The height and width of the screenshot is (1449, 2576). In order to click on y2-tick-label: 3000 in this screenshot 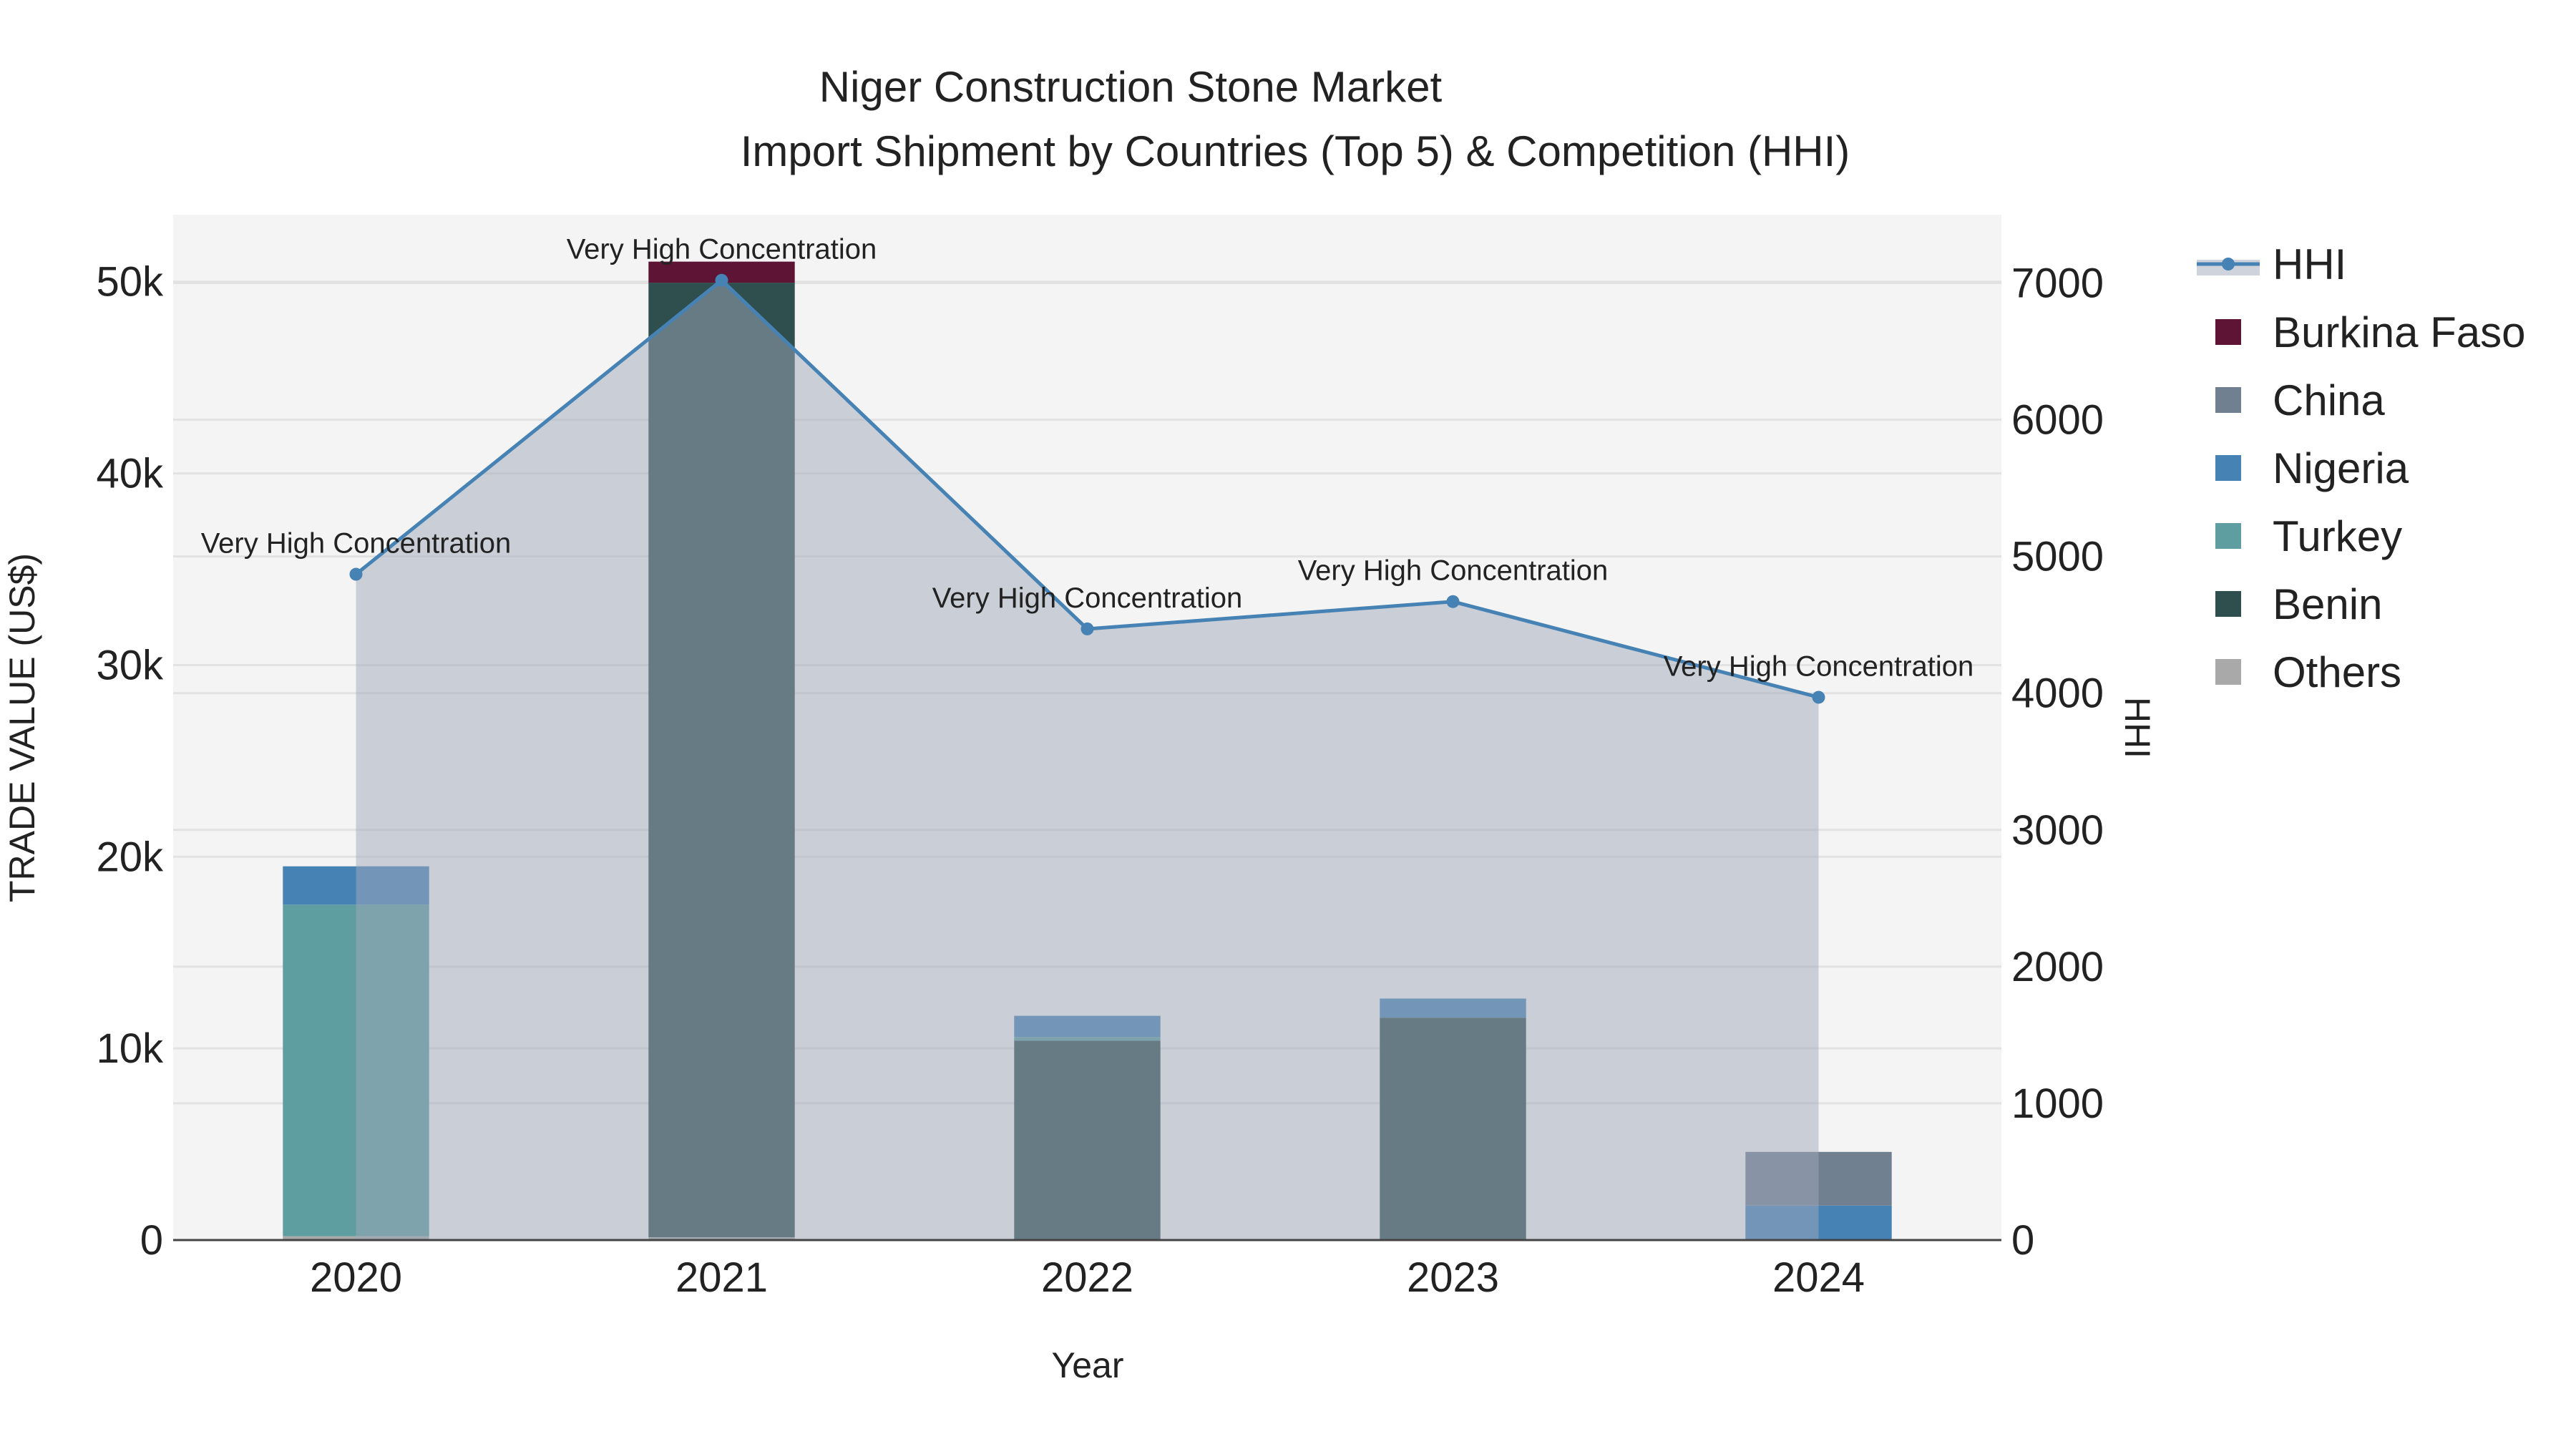, I will do `click(2057, 830)`.